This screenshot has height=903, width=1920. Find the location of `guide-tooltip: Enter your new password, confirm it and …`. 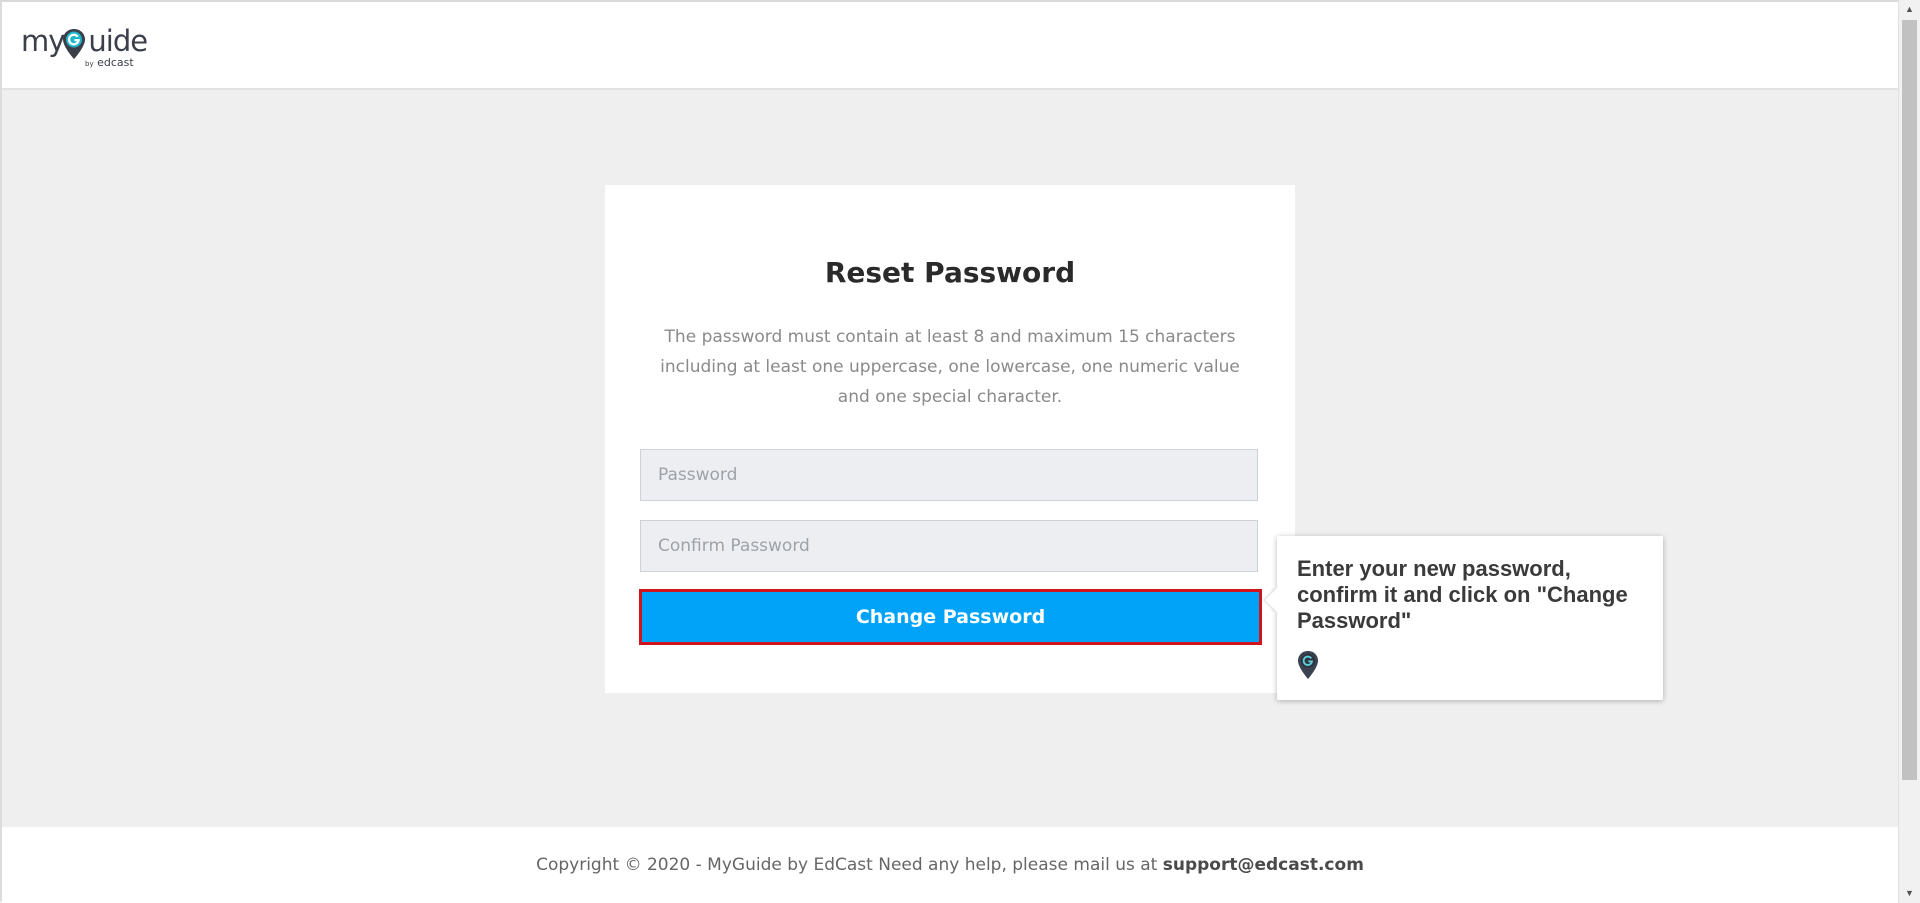

guide-tooltip: Enter your new password, confirm it and … is located at coordinates (1464, 618).